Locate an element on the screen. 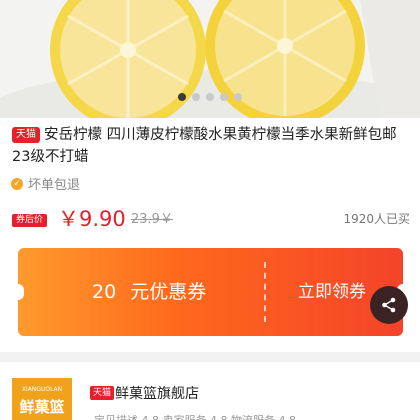 Image resolution: width=420 pixels, height=420 pixels. sold-count: 1920人已买 is located at coordinates (376, 219).